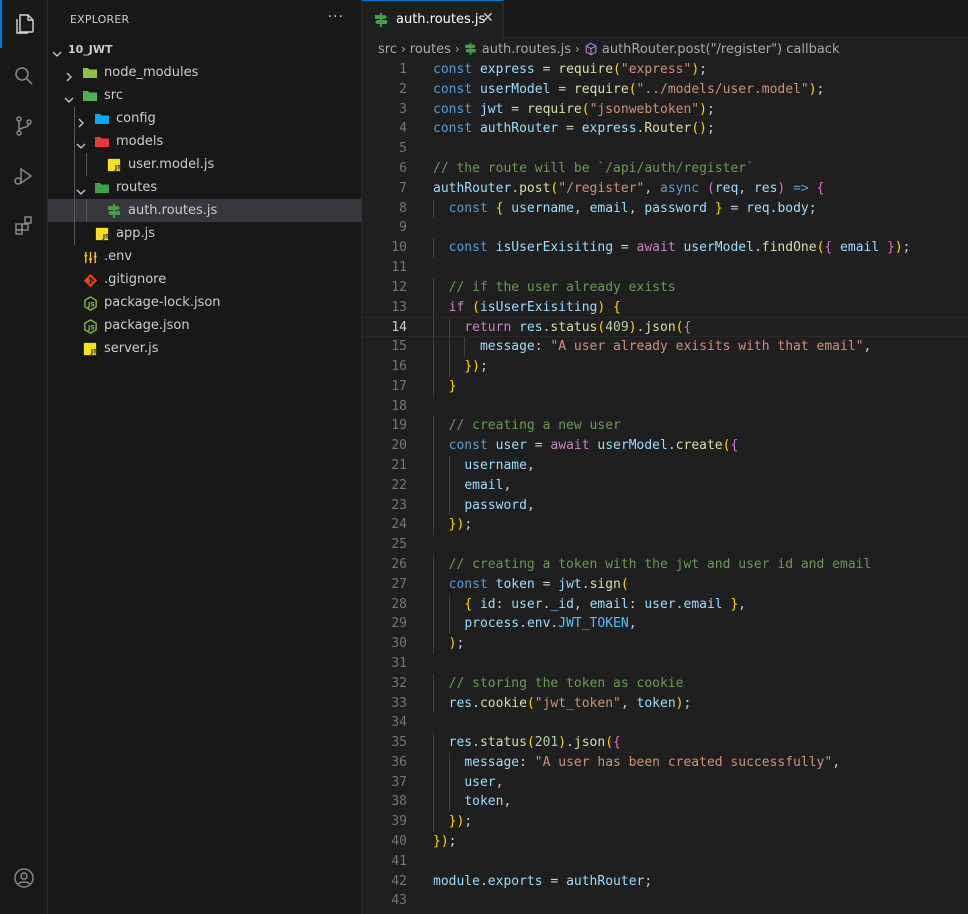 This screenshot has width=968, height=914. I want to click on code-line: 20 const user = await userModel.create({, so click(665, 446).